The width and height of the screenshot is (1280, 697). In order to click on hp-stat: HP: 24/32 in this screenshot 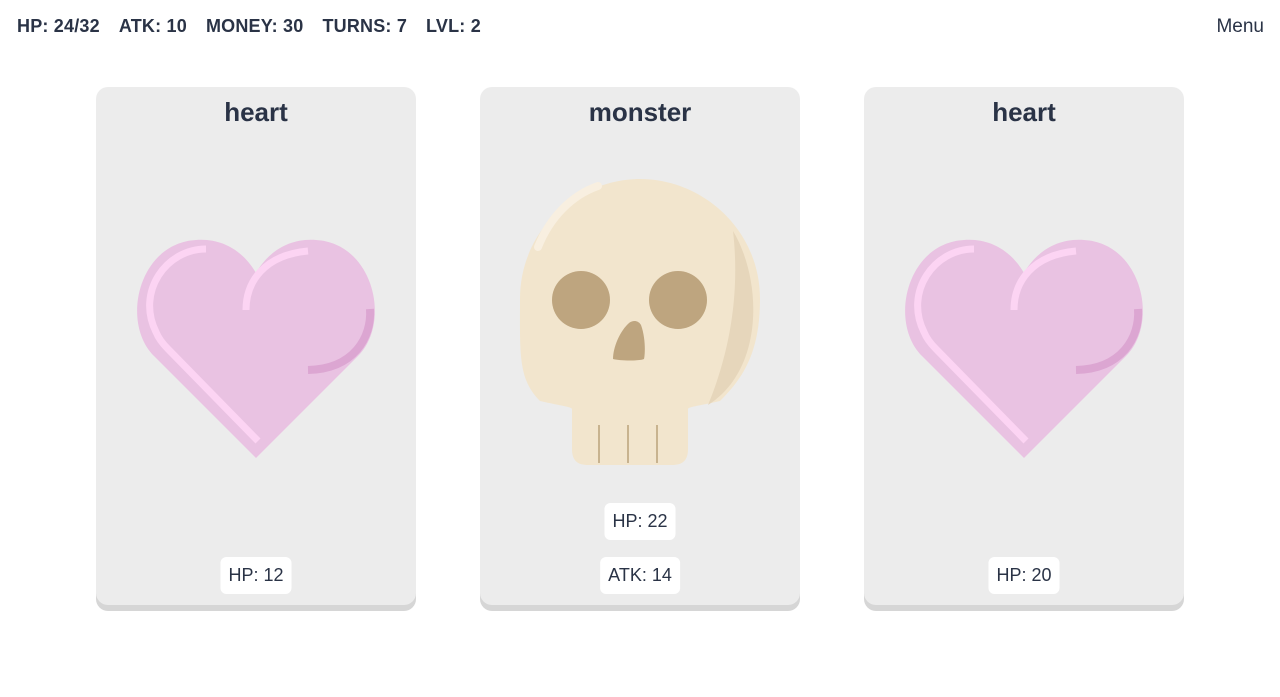, I will do `click(58, 26)`.